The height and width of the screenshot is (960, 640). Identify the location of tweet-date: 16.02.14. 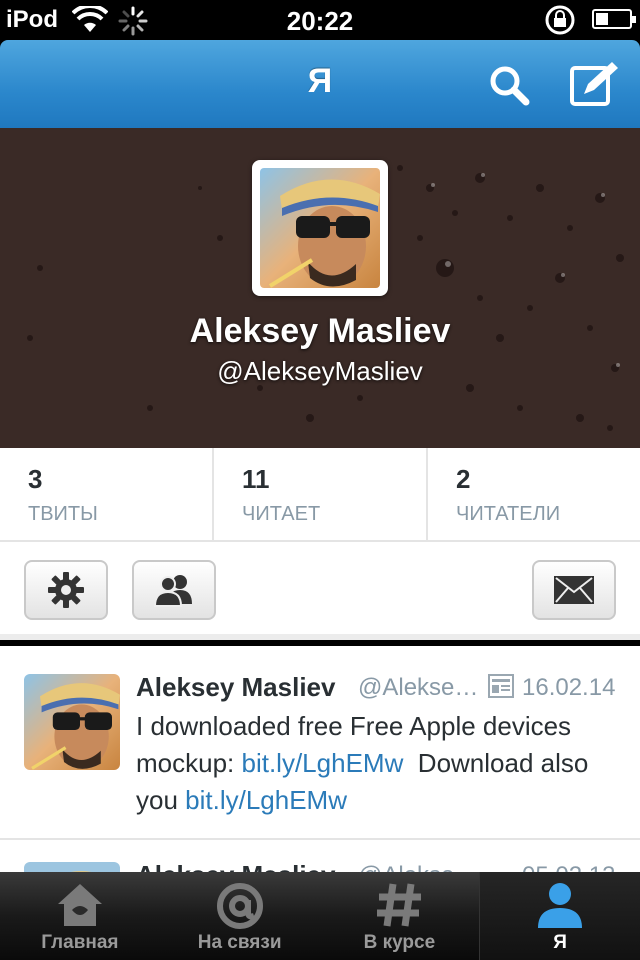
(569, 687).